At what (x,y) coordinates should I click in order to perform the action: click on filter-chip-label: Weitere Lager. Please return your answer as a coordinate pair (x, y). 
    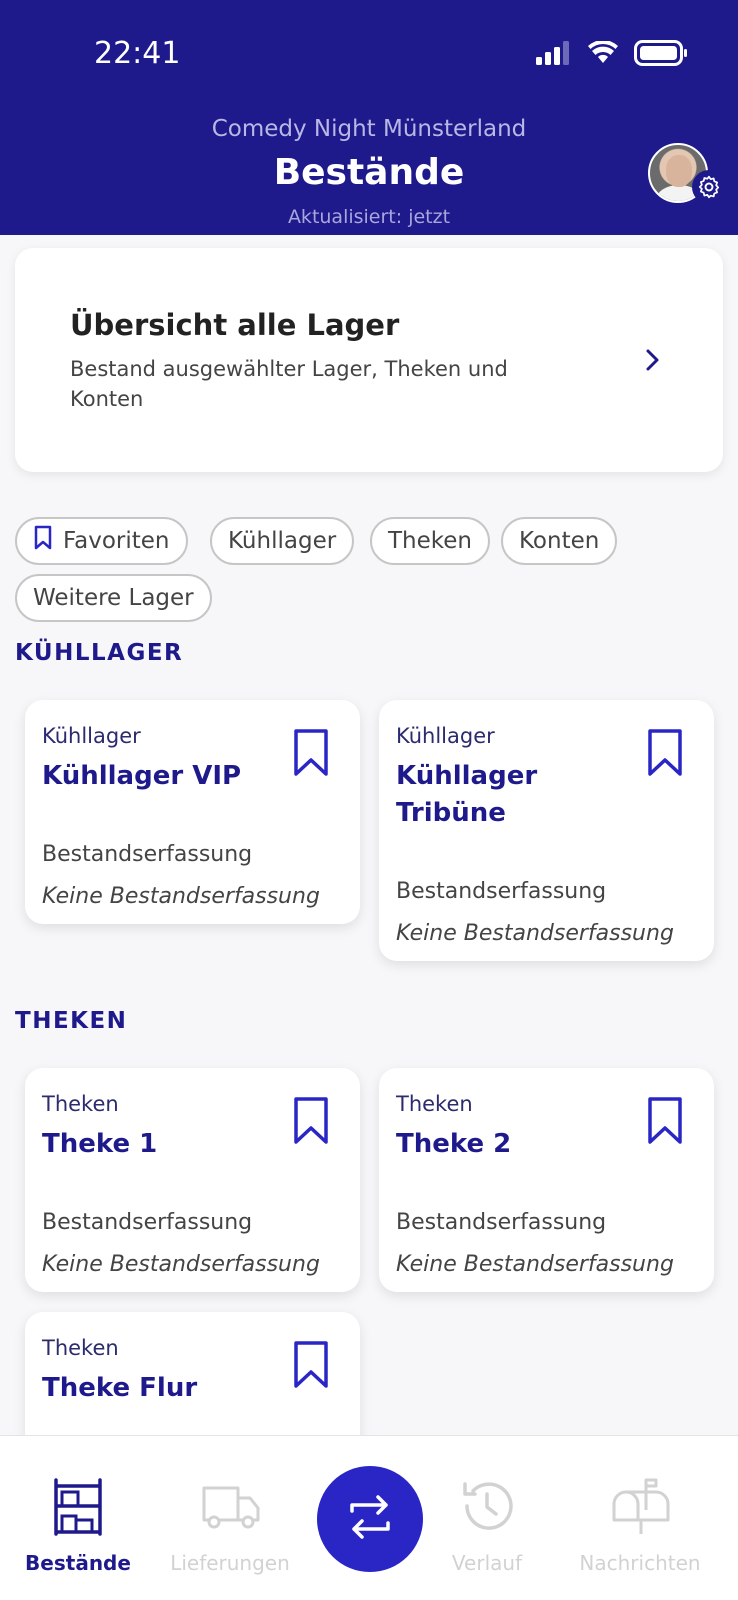
    Looking at the image, I should click on (113, 598).